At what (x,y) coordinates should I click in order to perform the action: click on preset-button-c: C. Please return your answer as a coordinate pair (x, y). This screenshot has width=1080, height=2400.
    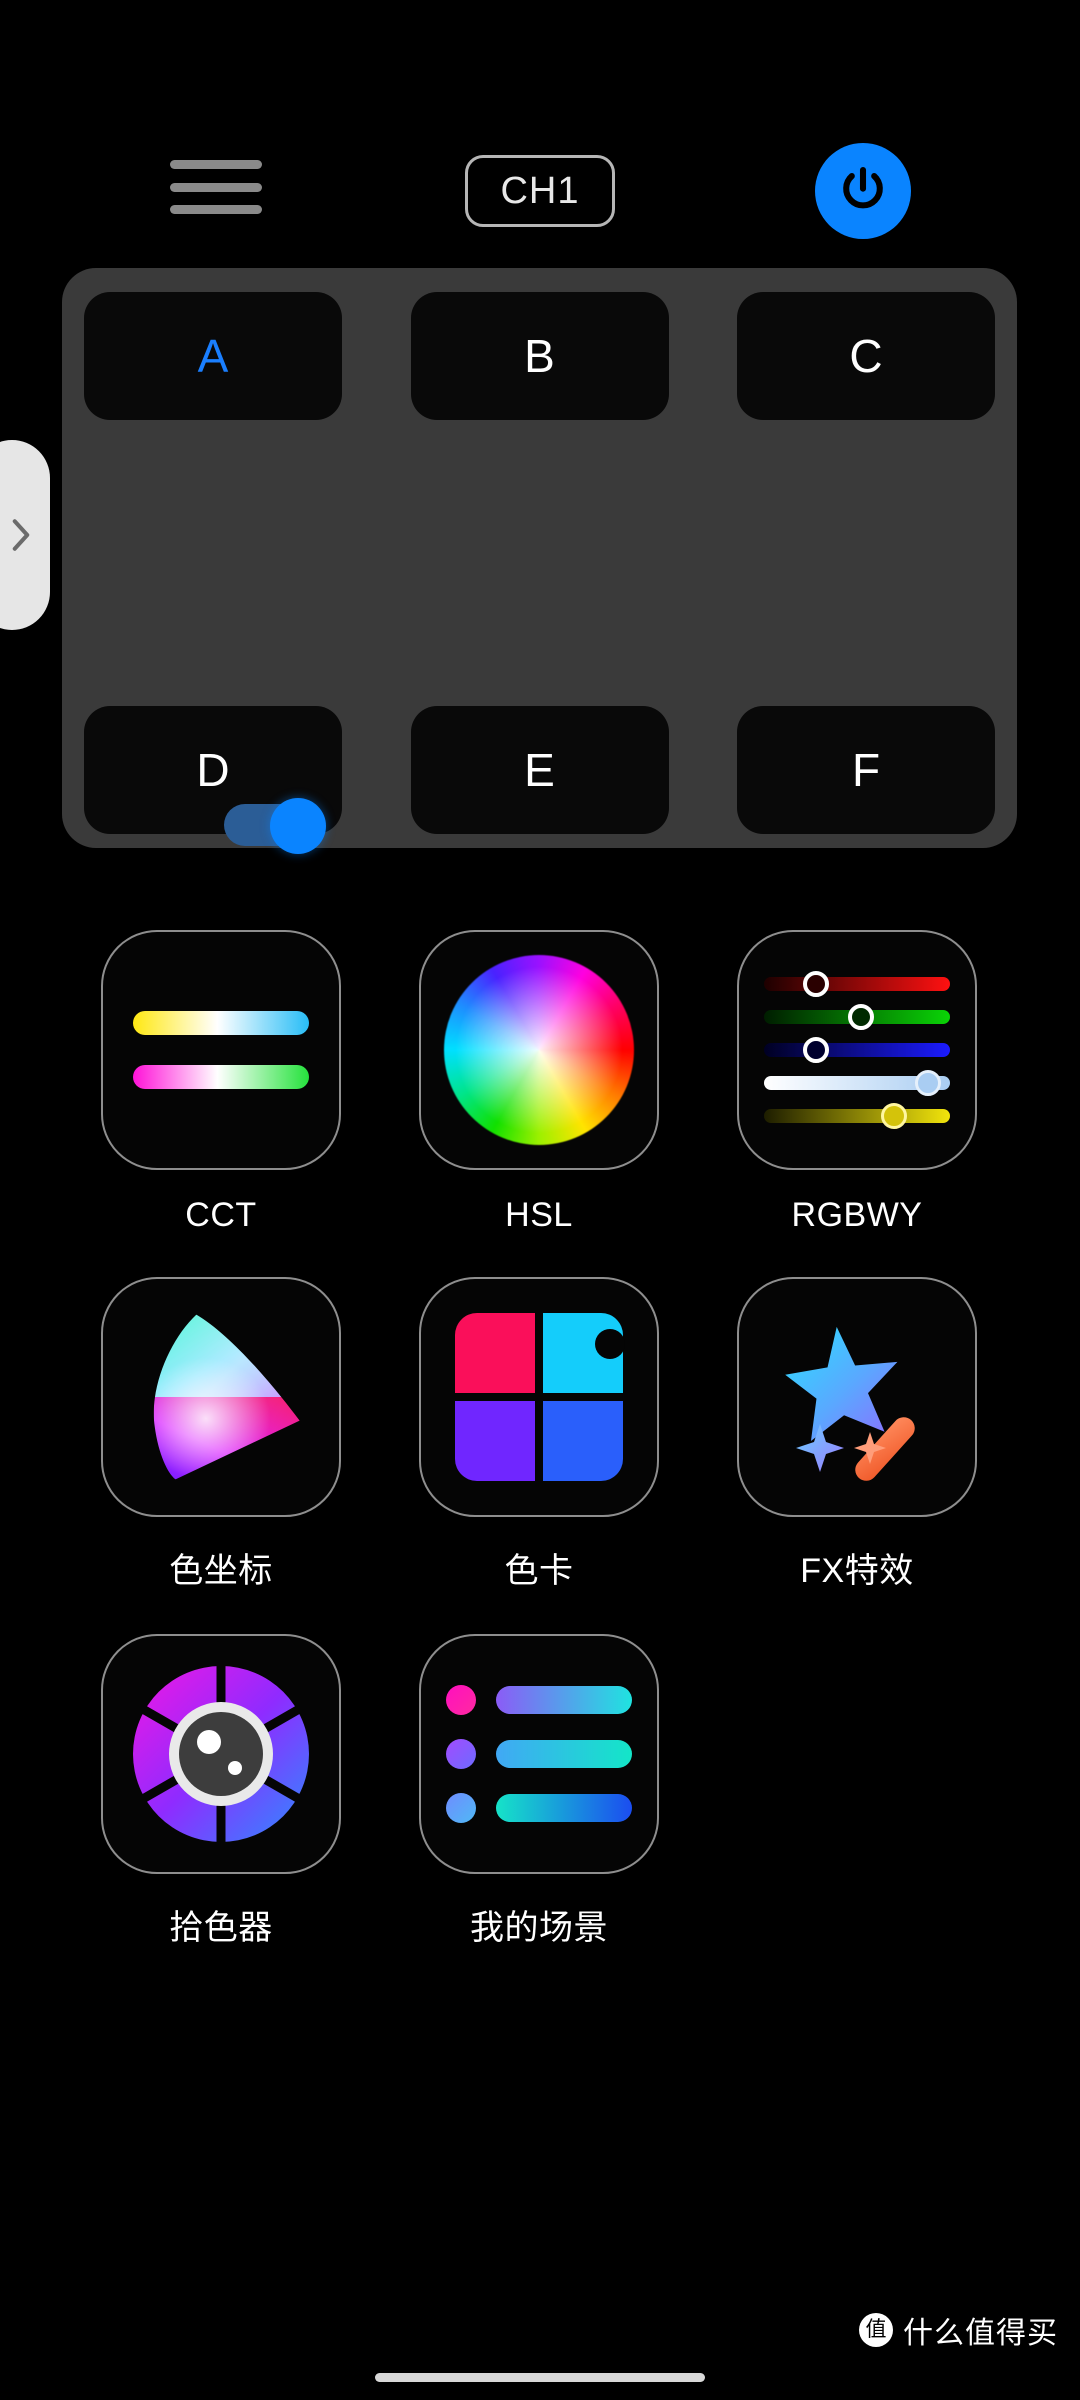
    Looking at the image, I should click on (866, 356).